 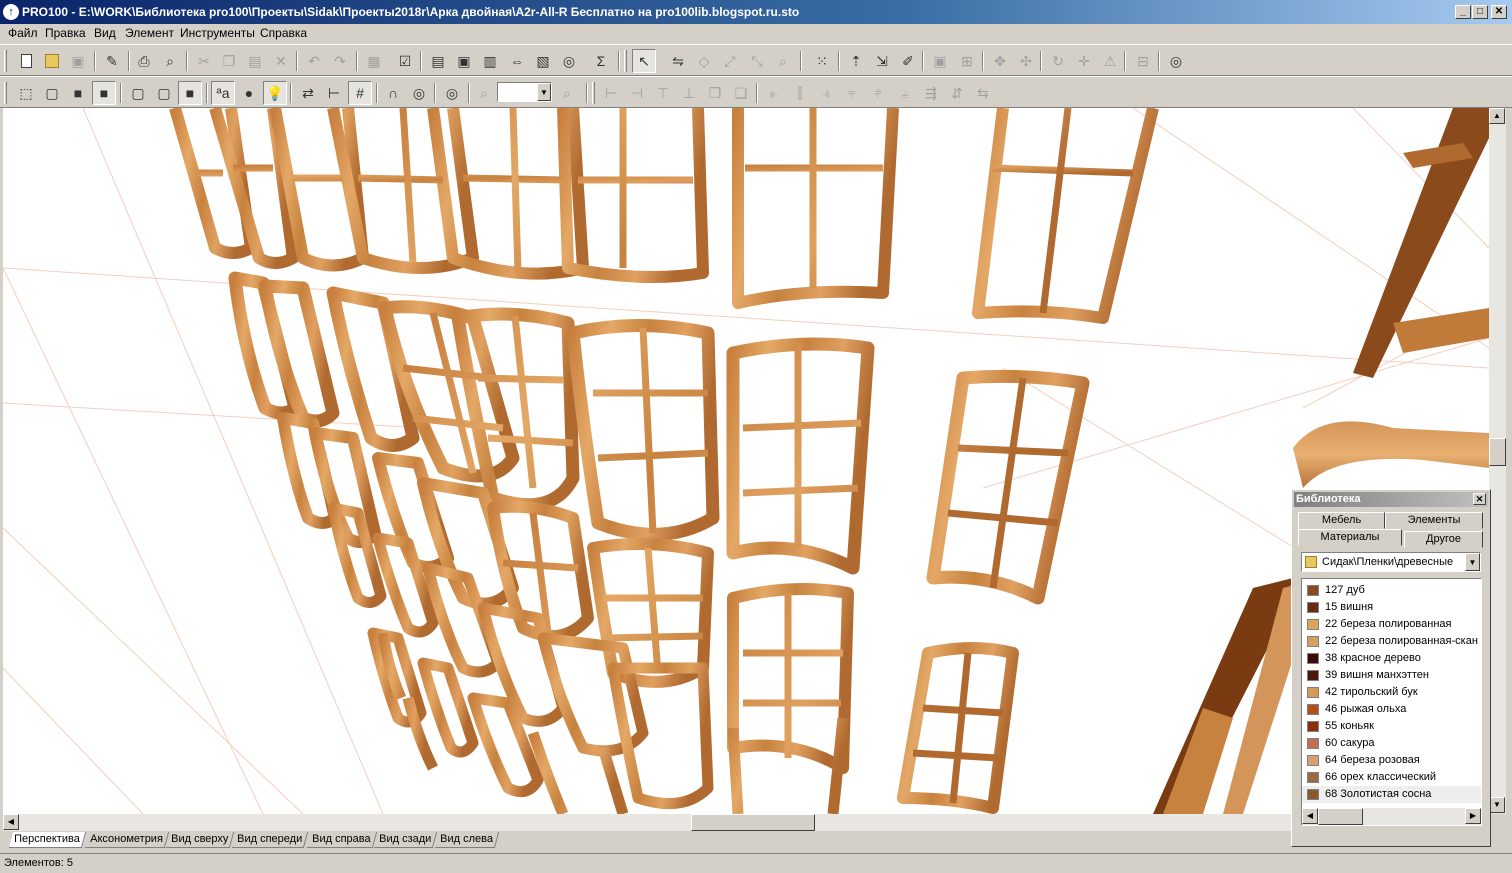 What do you see at coordinates (466, 840) in the screenshot?
I see `tab-left-view: Вид слева` at bounding box center [466, 840].